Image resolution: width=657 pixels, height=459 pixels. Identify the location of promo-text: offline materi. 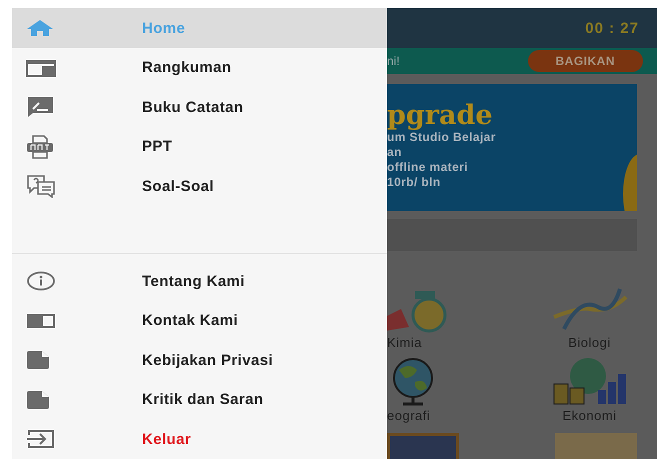
(428, 167).